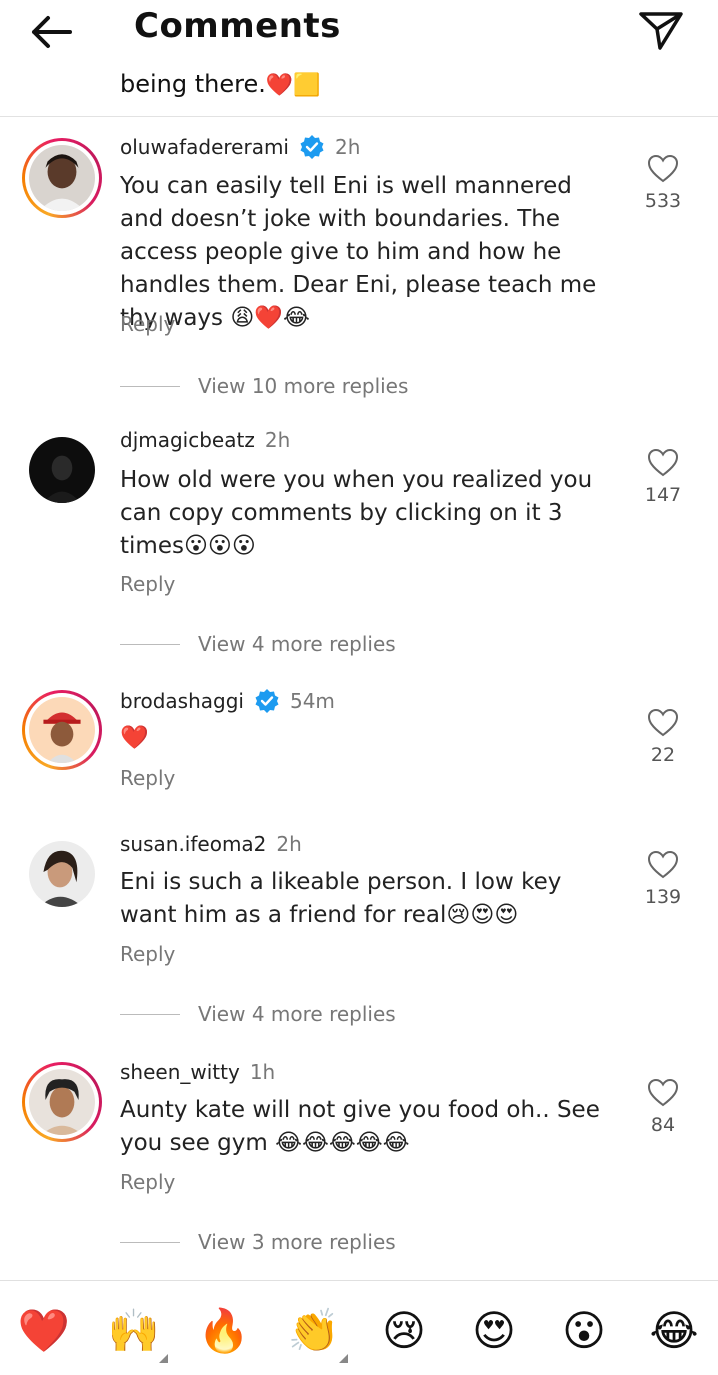 The width and height of the screenshot is (718, 1375). I want to click on share-button, so click(661, 30).